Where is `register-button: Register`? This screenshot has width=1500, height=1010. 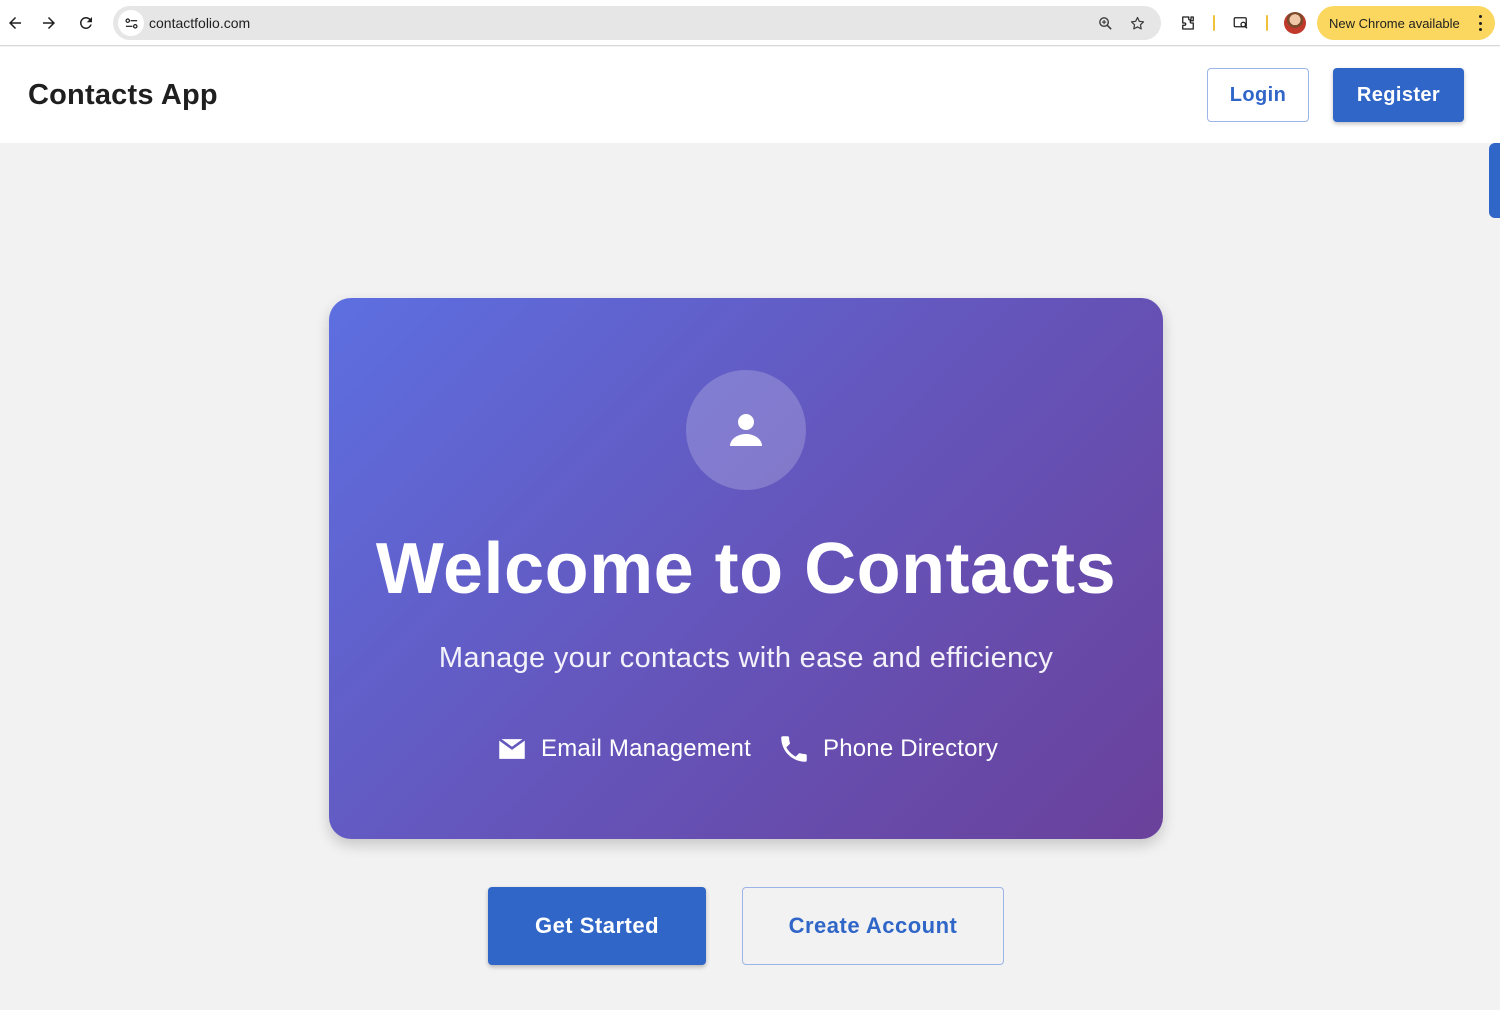
register-button: Register is located at coordinates (1398, 95).